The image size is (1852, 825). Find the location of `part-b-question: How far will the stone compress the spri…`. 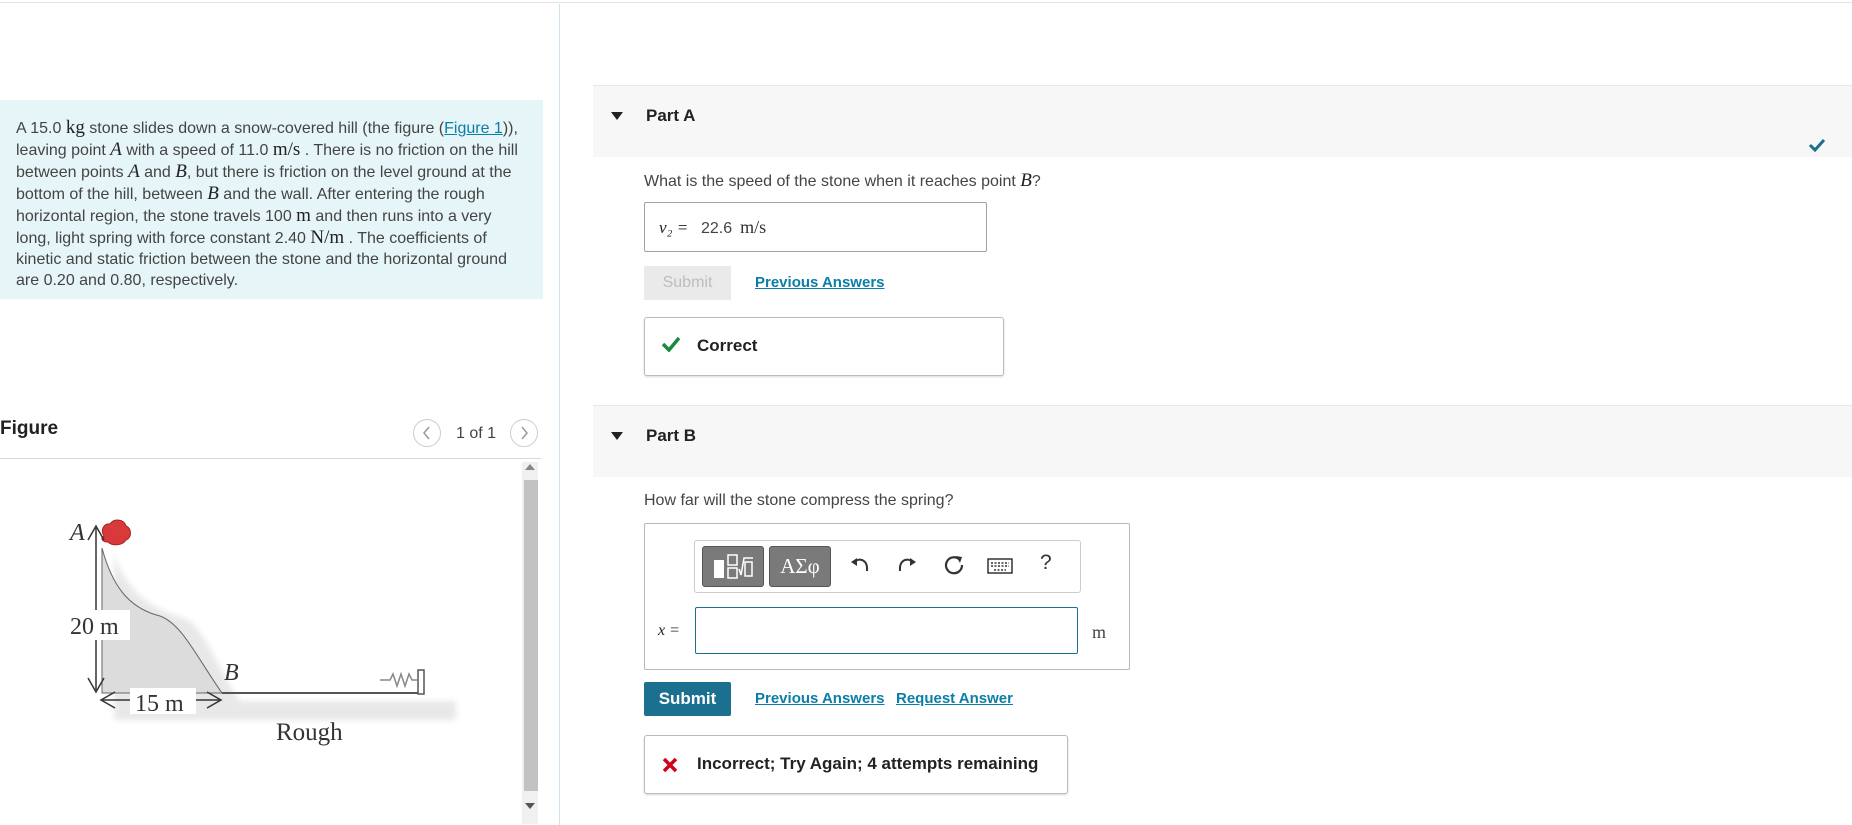

part-b-question: How far will the stone compress the spri… is located at coordinates (799, 500).